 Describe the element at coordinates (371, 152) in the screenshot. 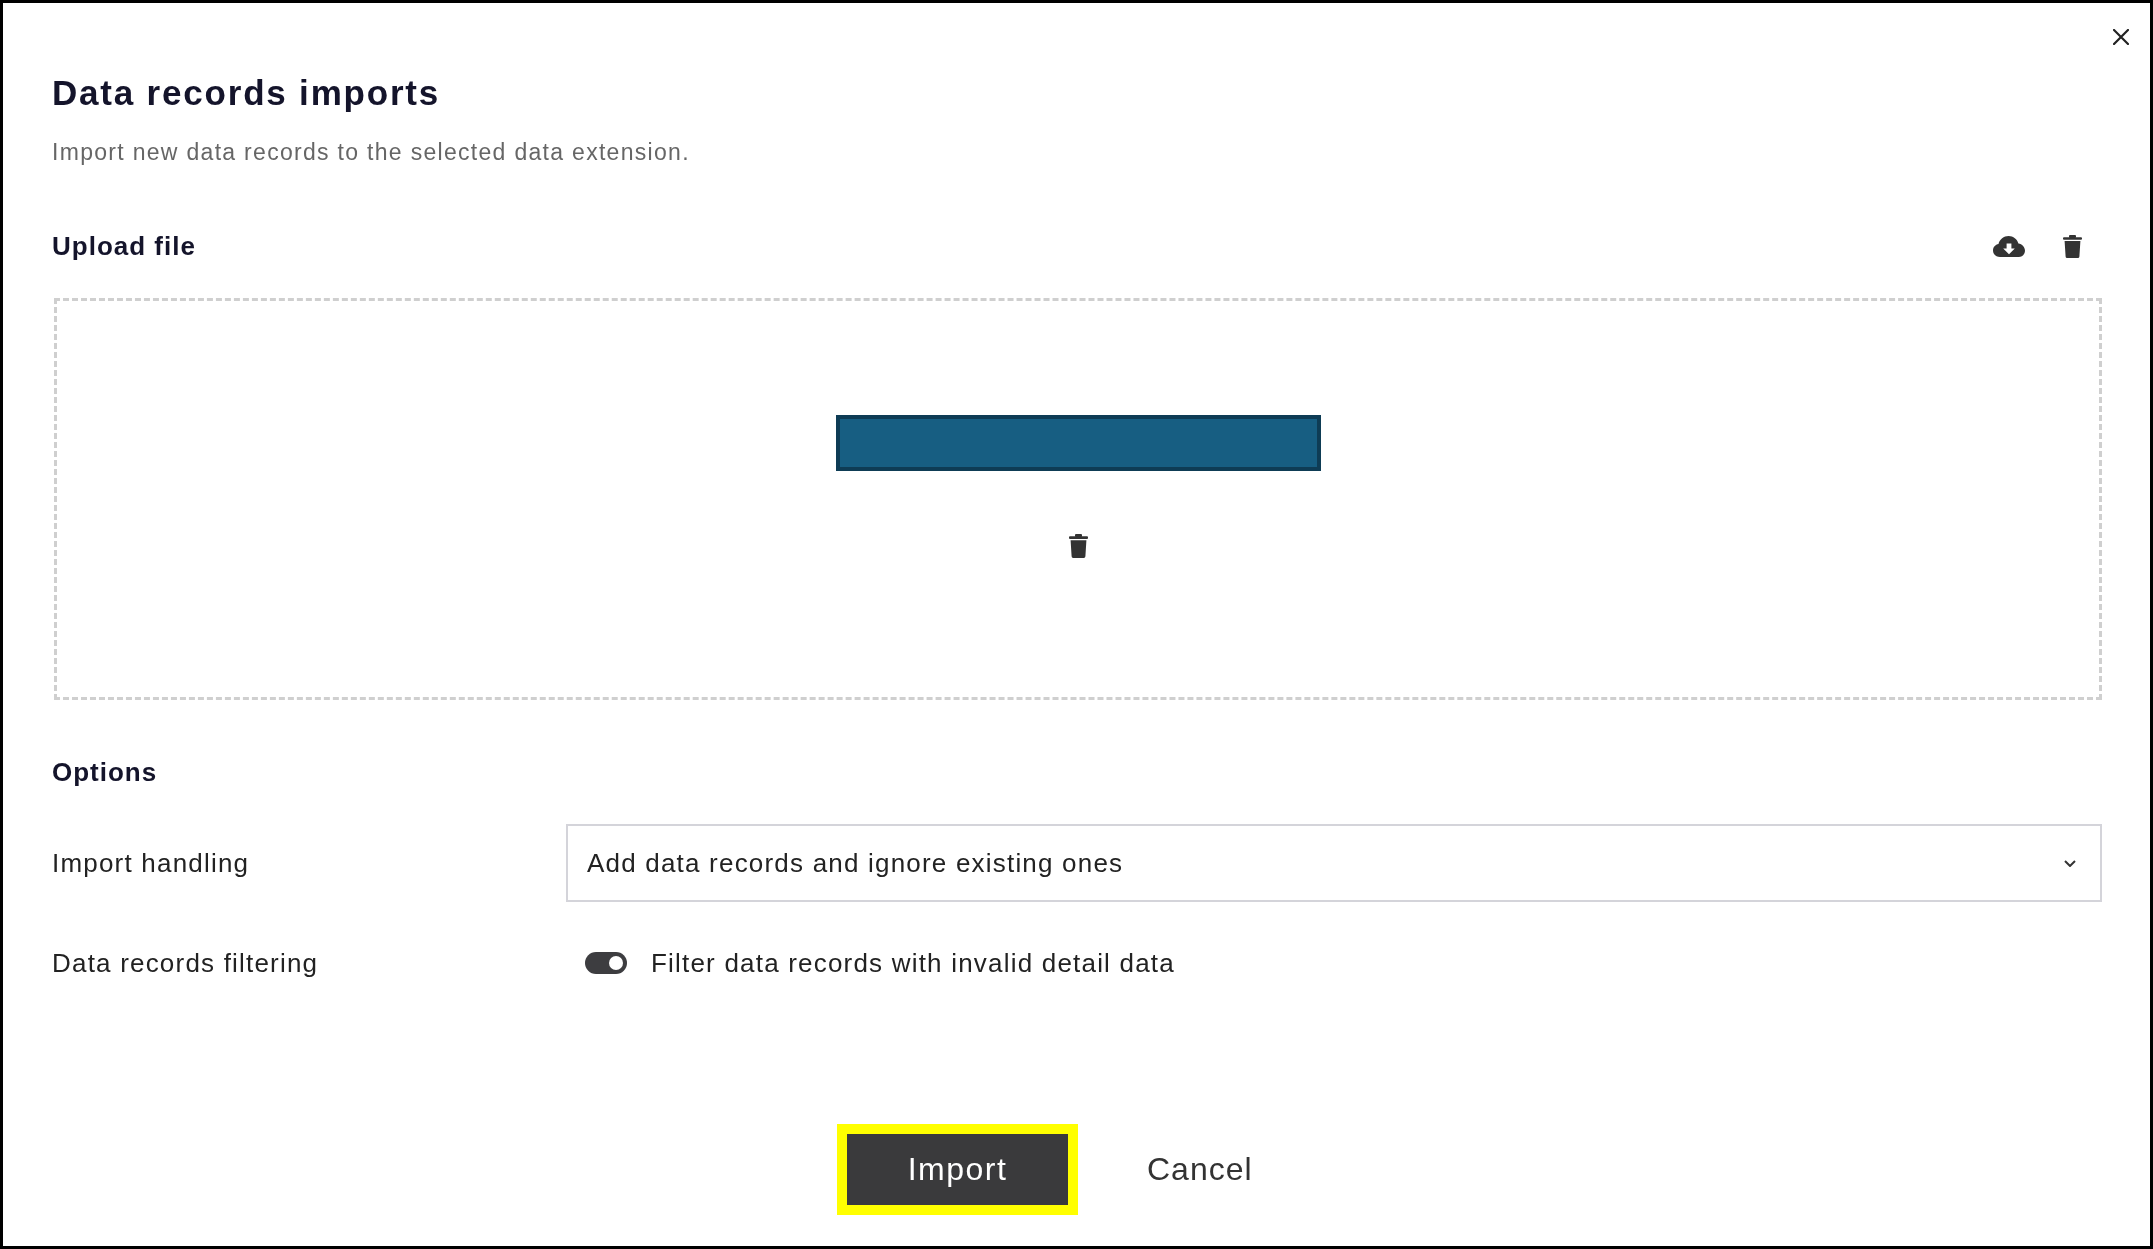

I see `dialog-subtitle: Import new data records to the selected data extension.` at that location.